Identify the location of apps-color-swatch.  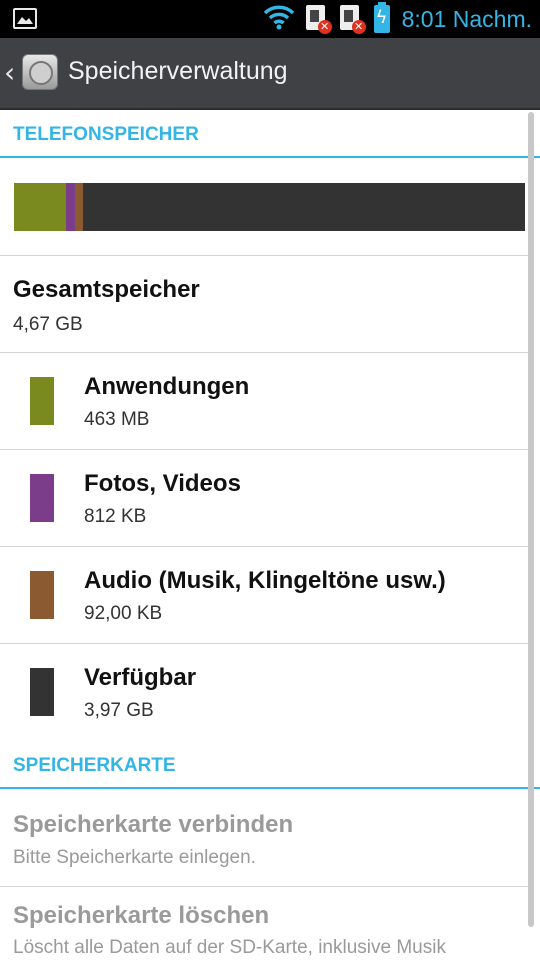
(42, 401).